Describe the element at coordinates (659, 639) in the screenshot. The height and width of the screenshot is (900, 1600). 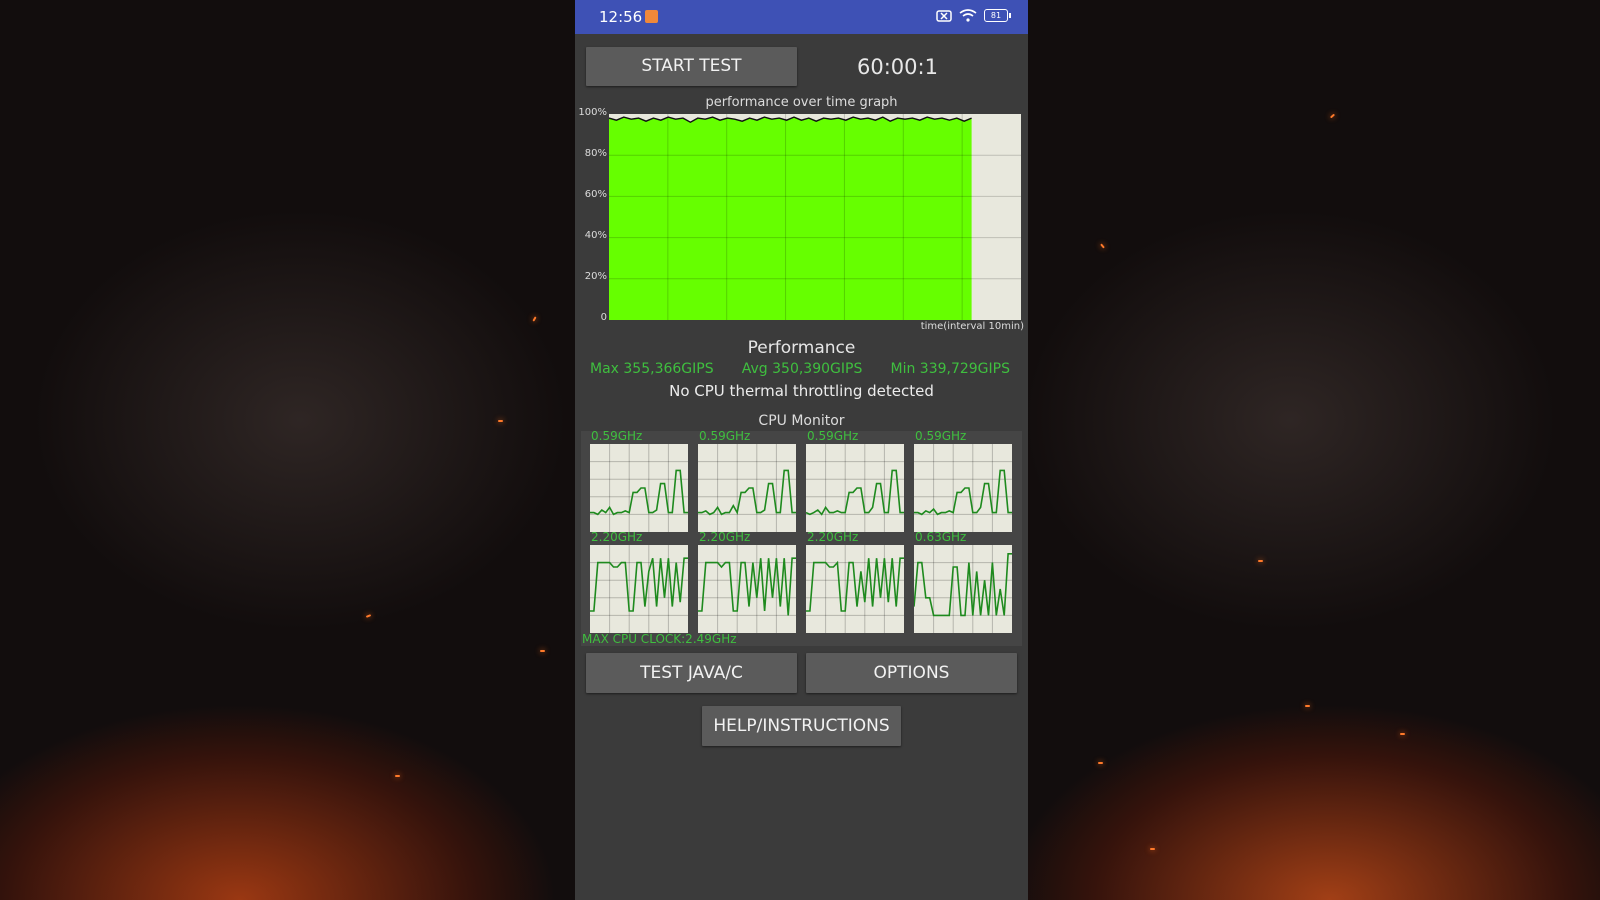
I see `max-cpu-clock: MAX CPU CLOCK:2.49GHz` at that location.